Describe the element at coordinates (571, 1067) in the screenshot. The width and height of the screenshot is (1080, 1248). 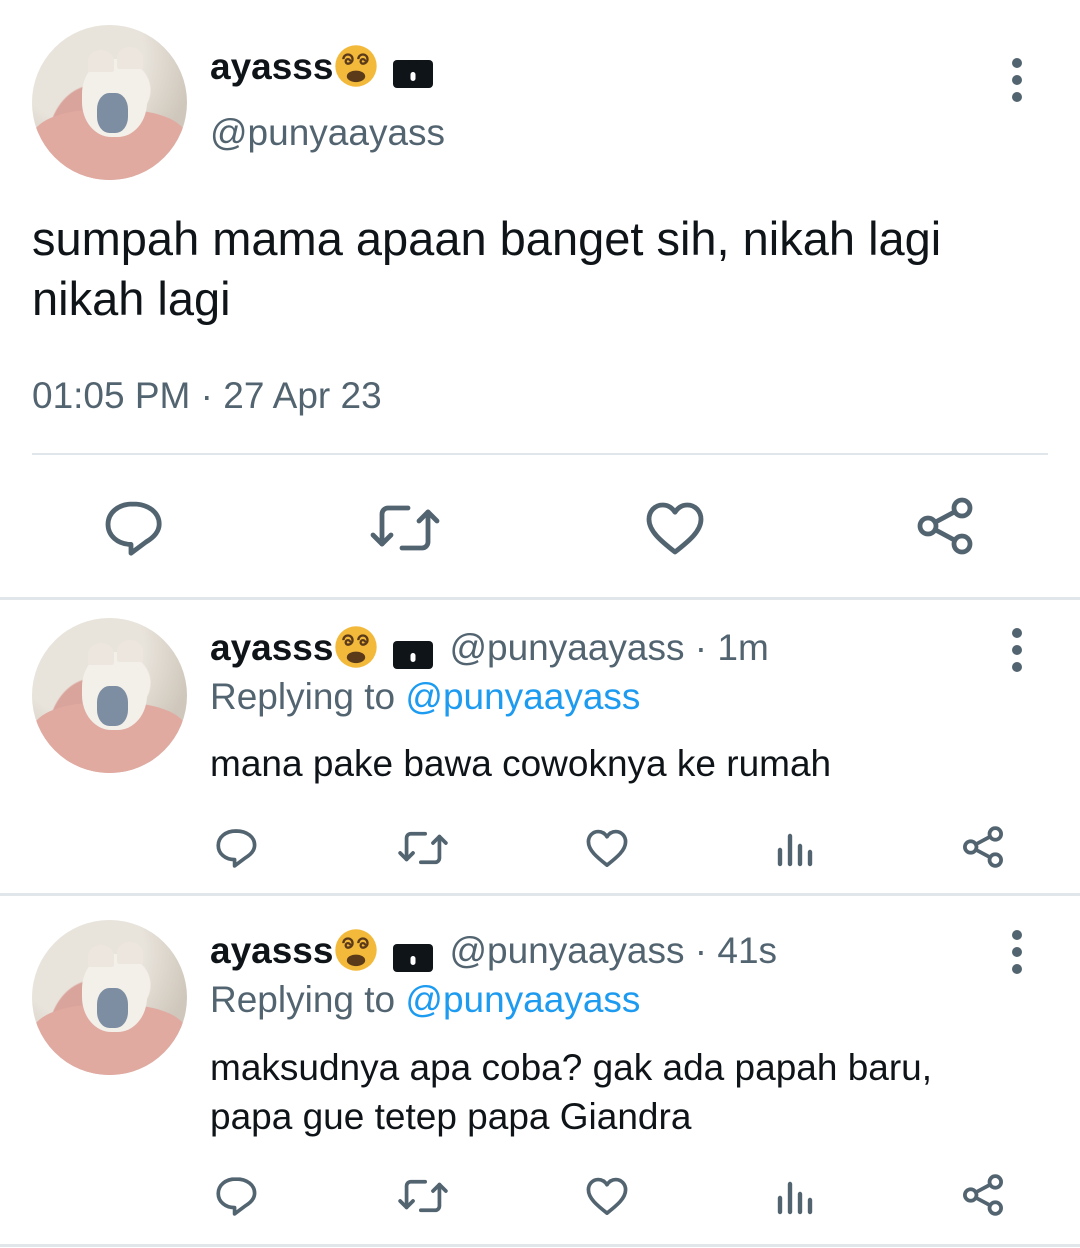
I see `tweet-text-line: maksudnya apa coba? gak ada papah baru,` at that location.